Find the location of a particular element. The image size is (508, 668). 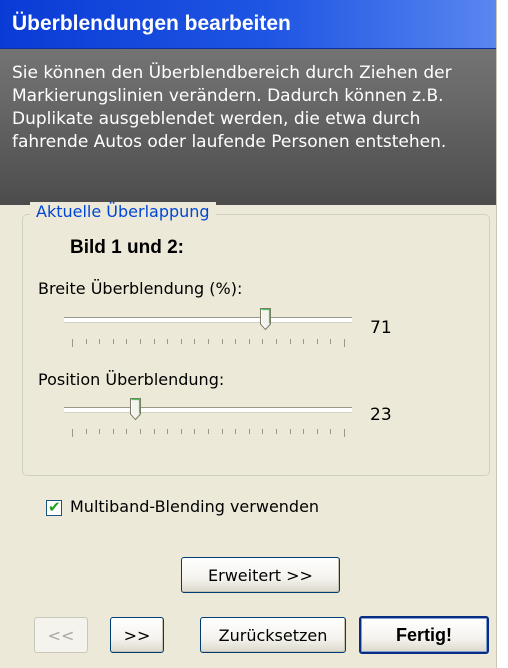

image-pair-label: Bild 1 und 2: is located at coordinates (127, 247).